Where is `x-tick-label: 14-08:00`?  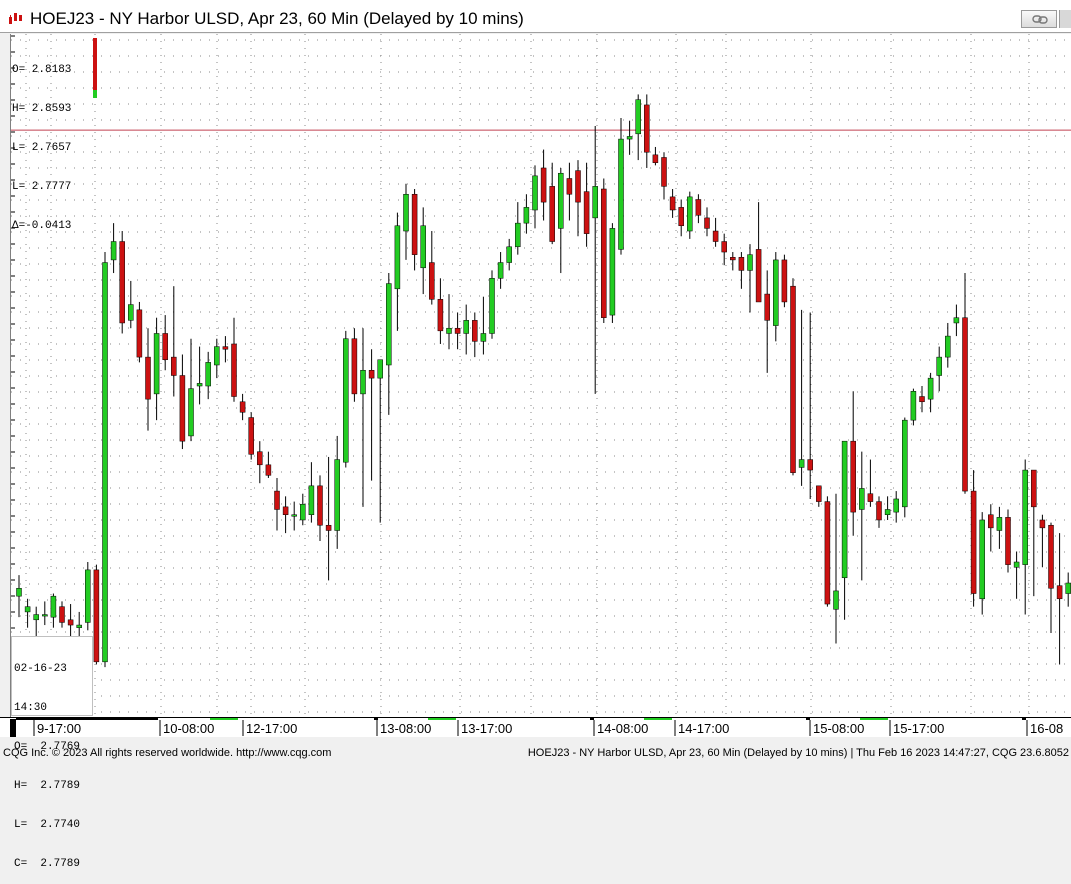
x-tick-label: 14-08:00 is located at coordinates (622, 728).